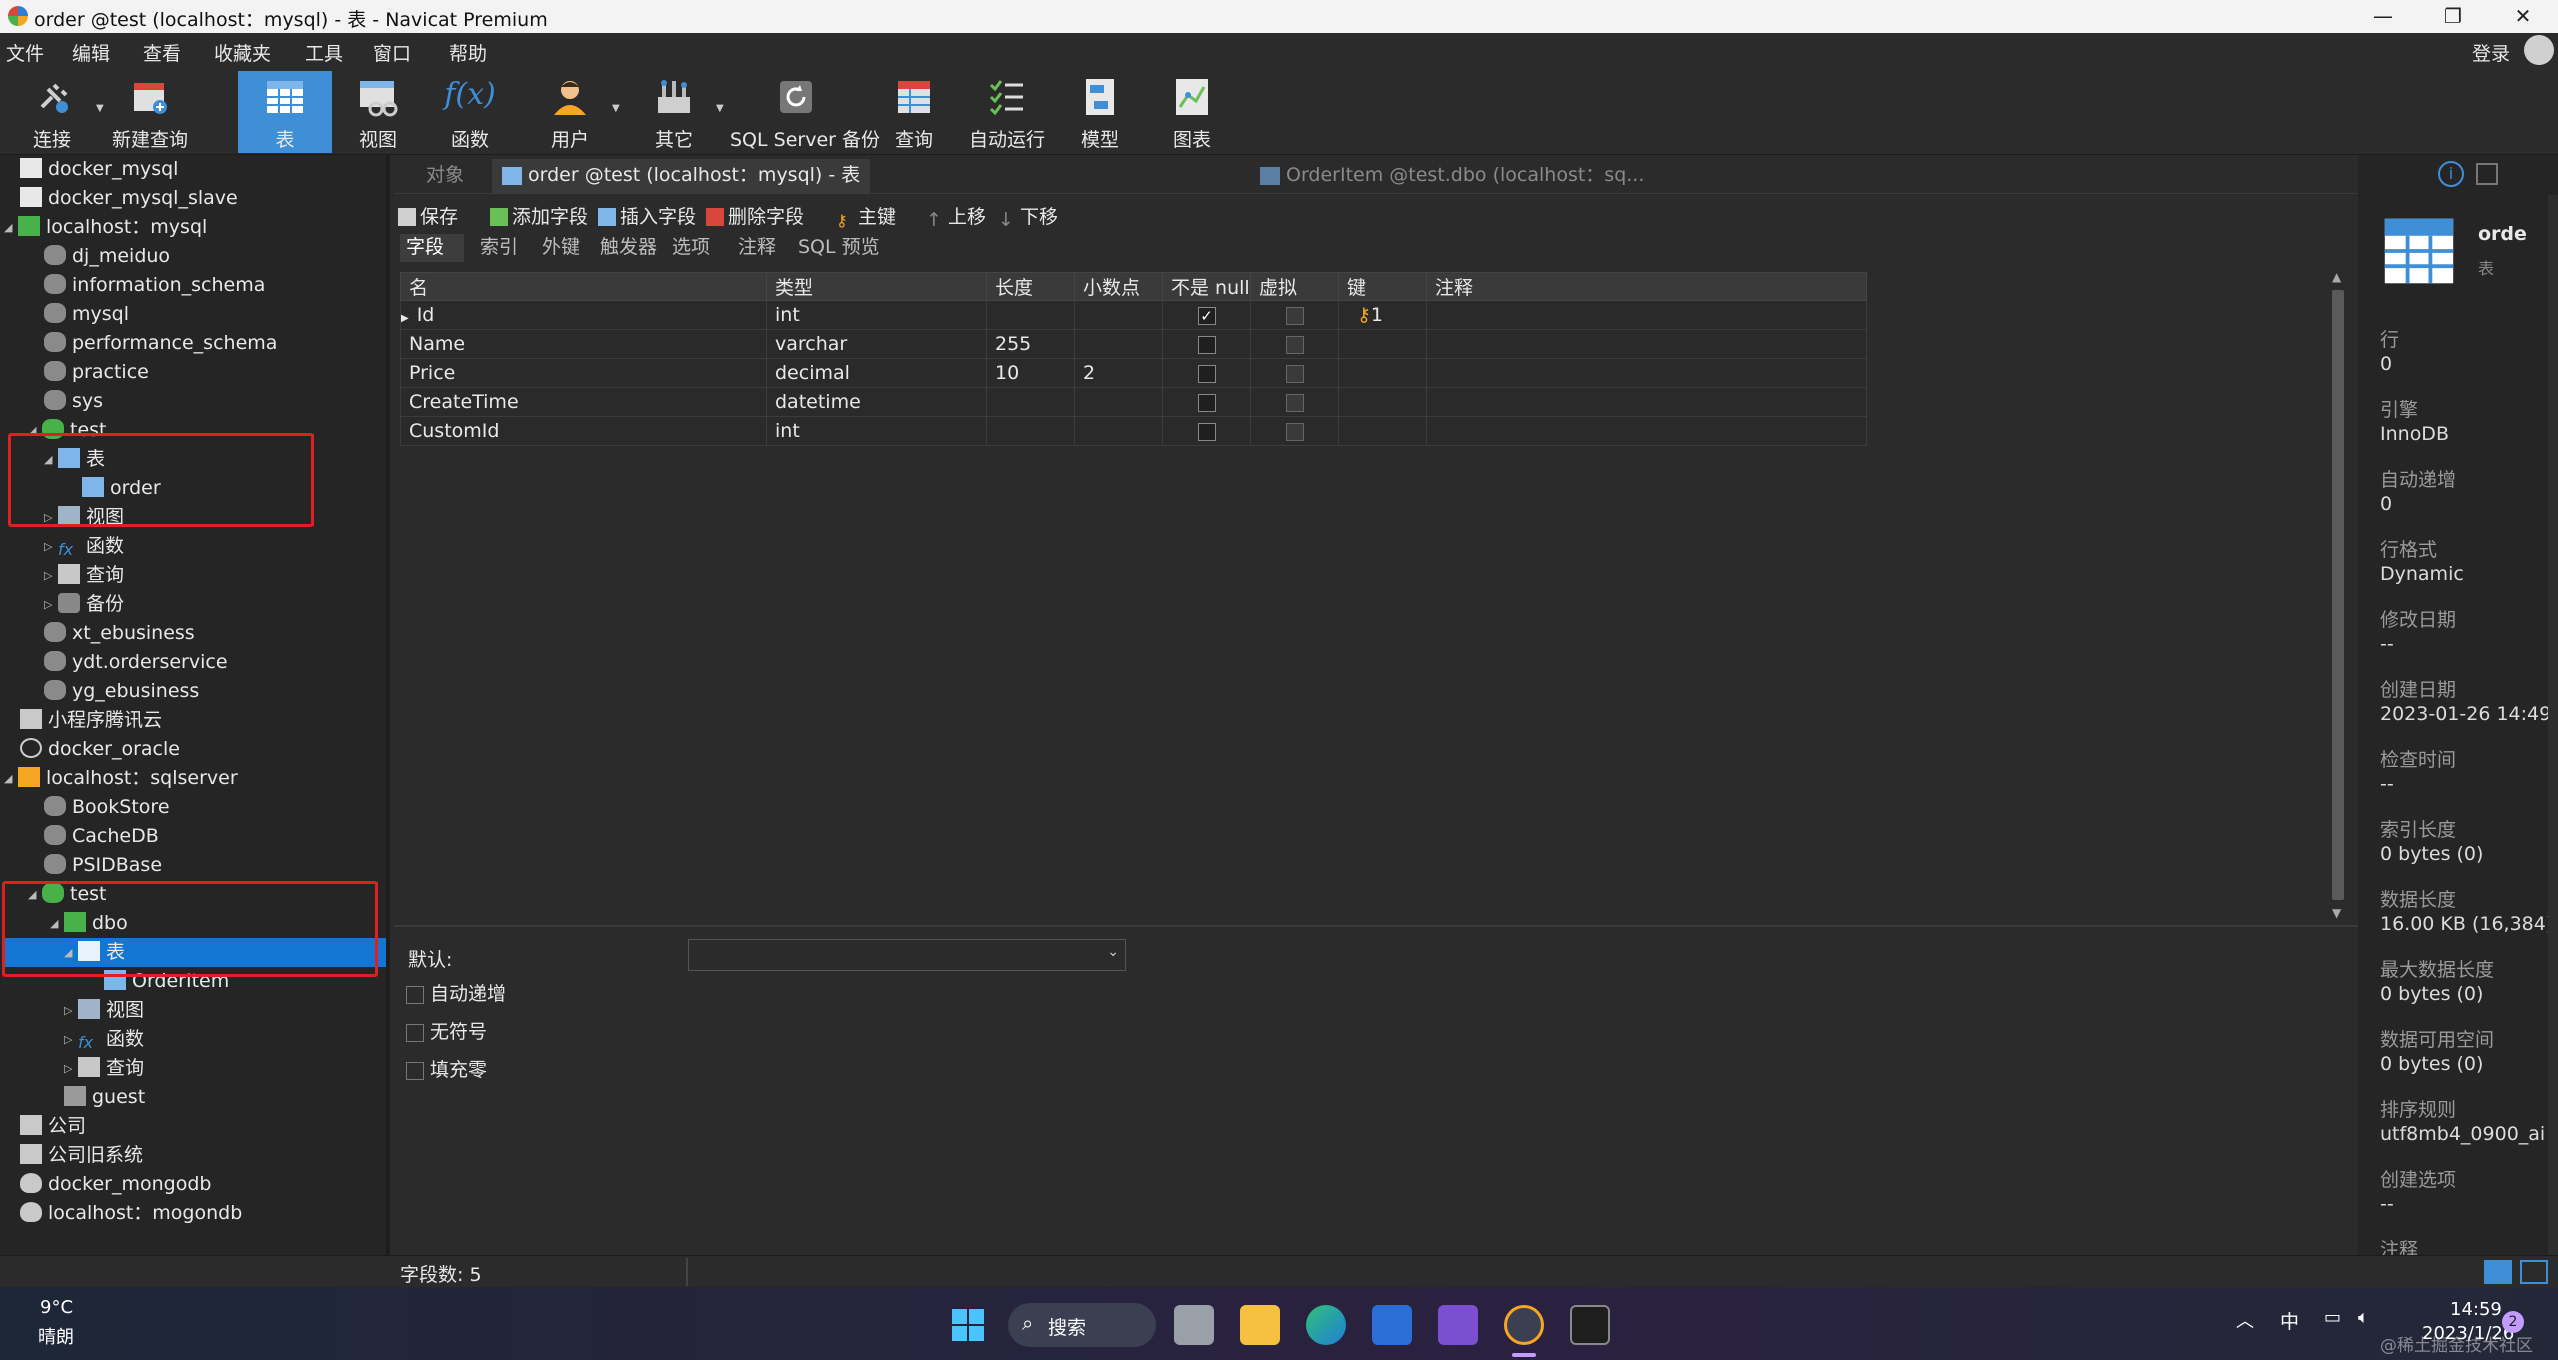  What do you see at coordinates (1646, 373) in the screenshot?
I see `cell-comment` at bounding box center [1646, 373].